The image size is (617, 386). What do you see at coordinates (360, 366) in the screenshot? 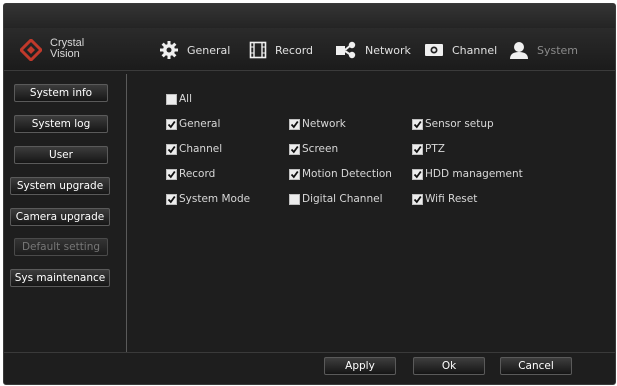
I see `apply-button: Apply` at bounding box center [360, 366].